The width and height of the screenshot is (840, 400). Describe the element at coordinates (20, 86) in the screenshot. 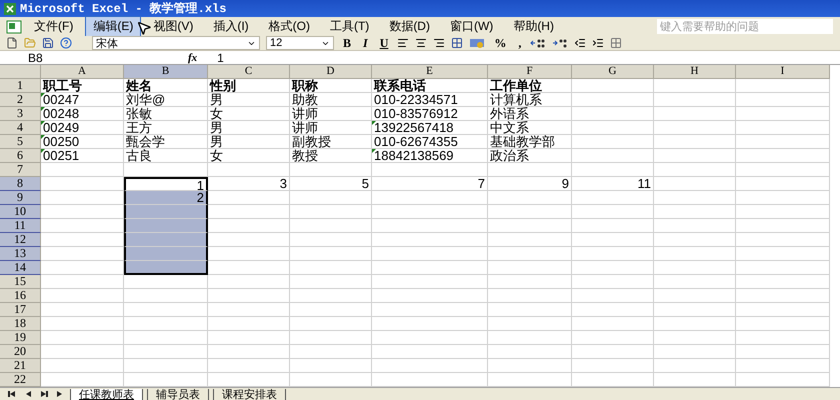

I see `row-header: 1` at that location.